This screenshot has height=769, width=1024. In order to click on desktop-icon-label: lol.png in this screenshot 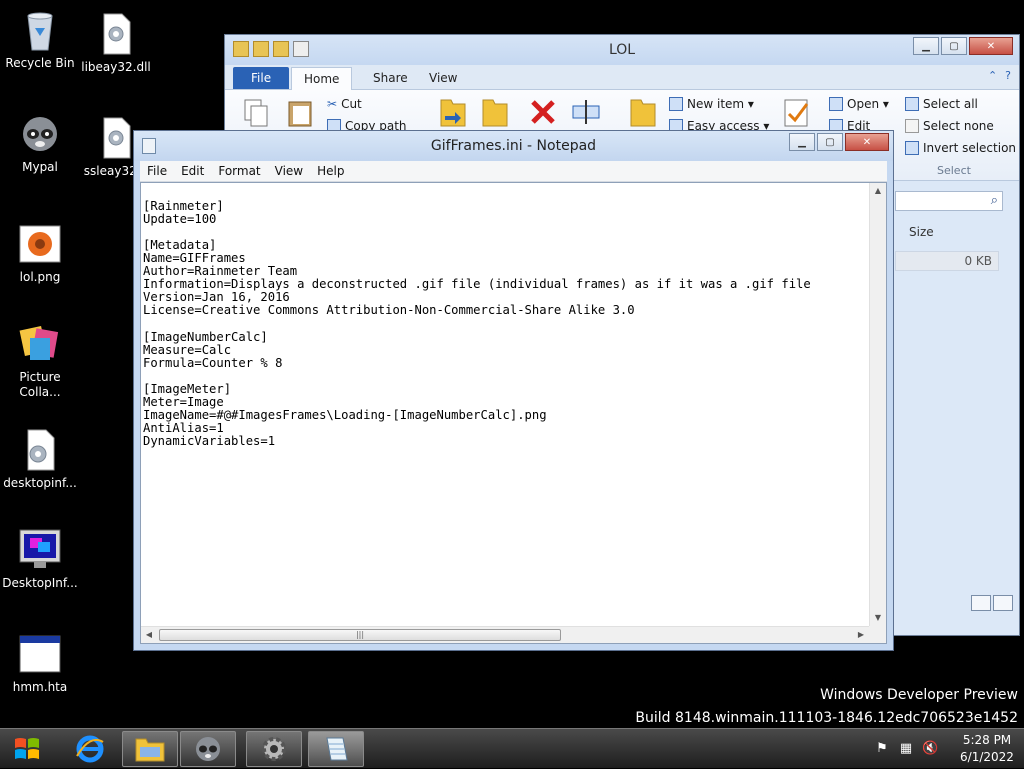, I will do `click(40, 277)`.